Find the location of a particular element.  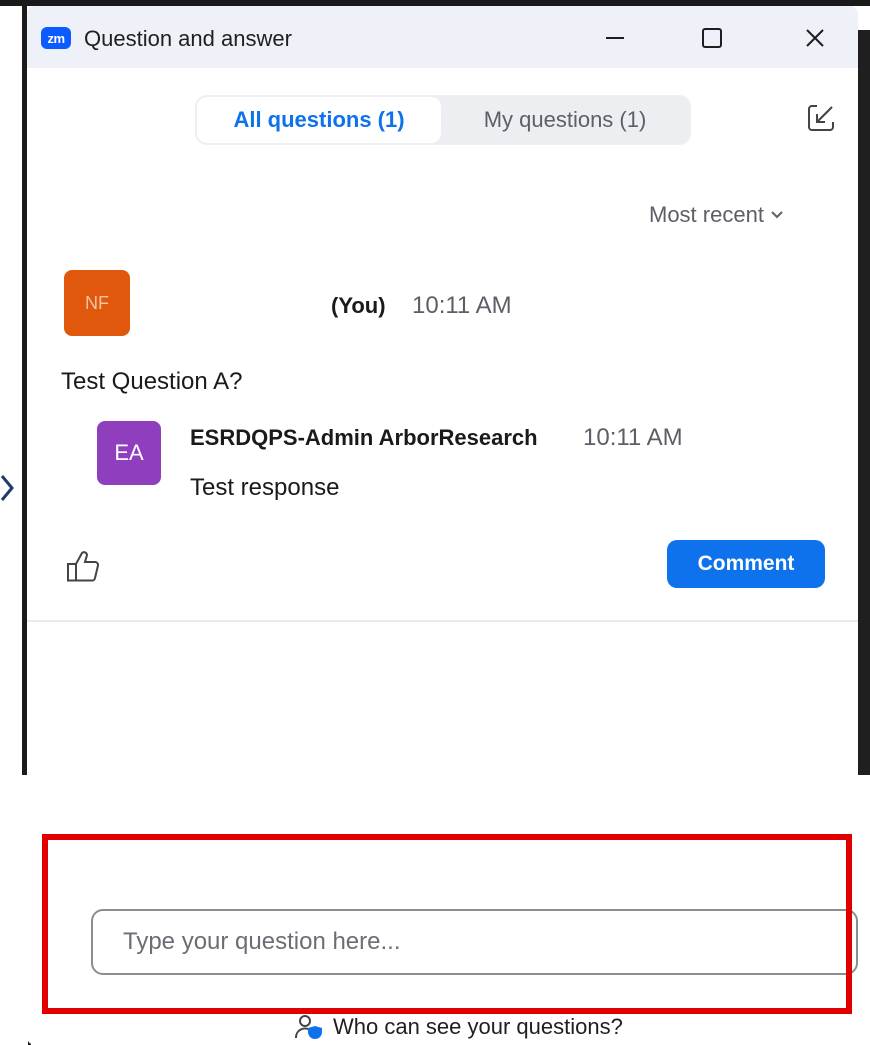

comment-button: Comment is located at coordinates (746, 564).